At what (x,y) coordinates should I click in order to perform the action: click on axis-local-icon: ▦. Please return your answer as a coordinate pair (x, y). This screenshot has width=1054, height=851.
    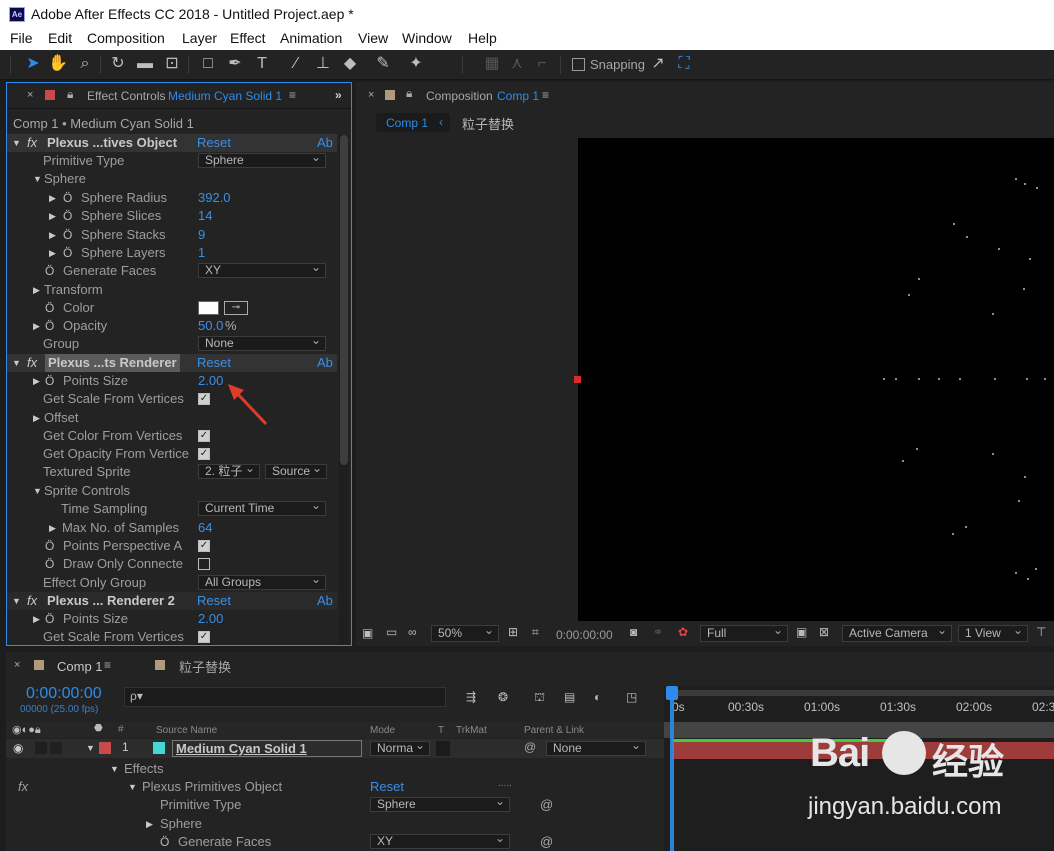
    Looking at the image, I should click on (492, 64).